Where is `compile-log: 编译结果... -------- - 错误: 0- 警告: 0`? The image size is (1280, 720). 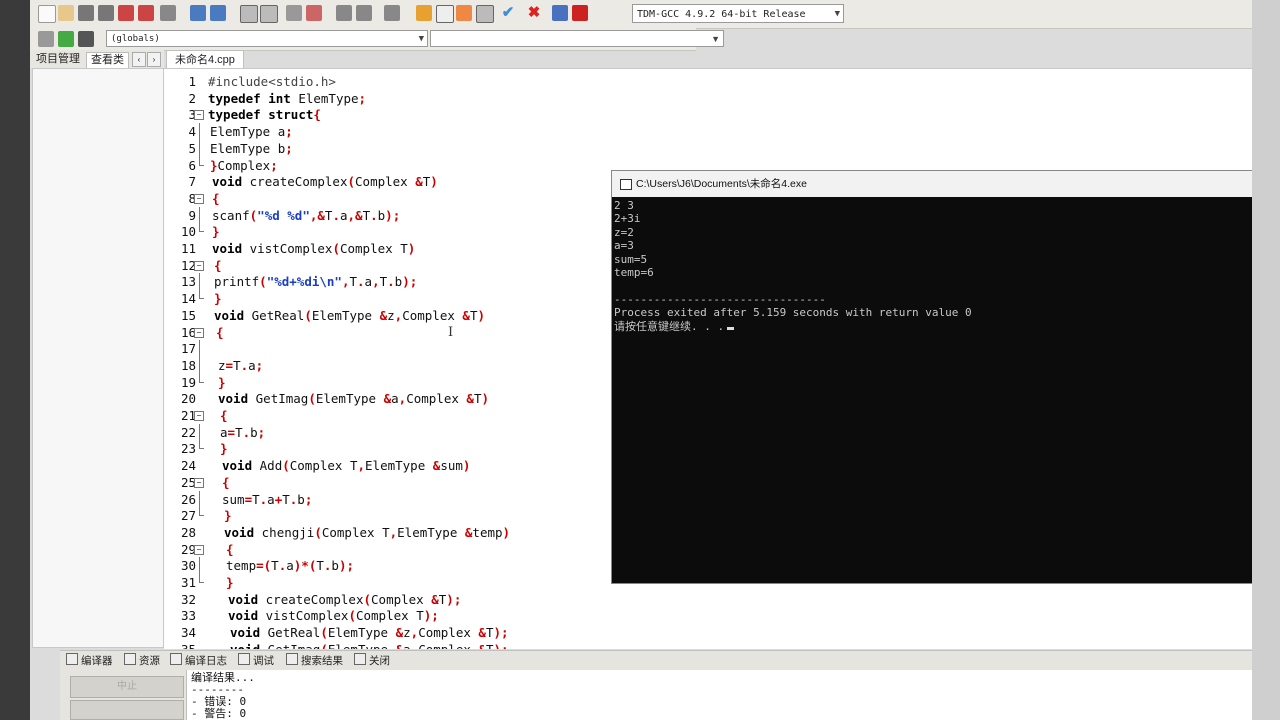
compile-log: 编译结果... -------- - 错误: 0- 警告: 0 is located at coordinates (719, 695).